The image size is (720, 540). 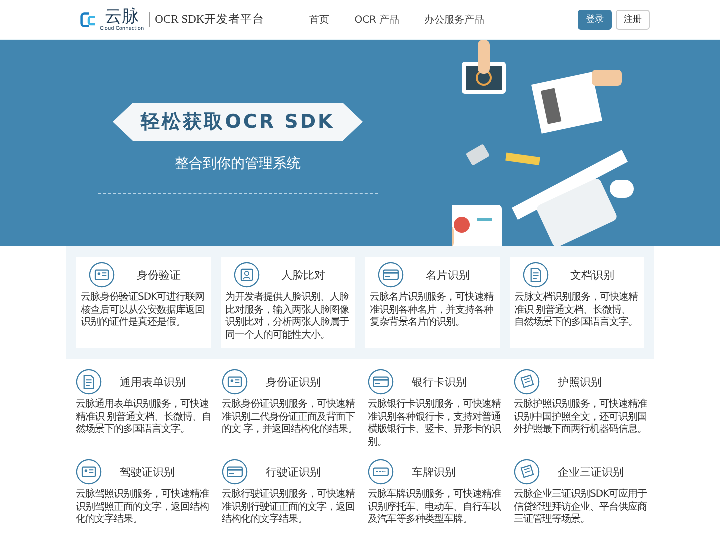 I want to click on product-title: 银行卡识别, so click(x=439, y=382).